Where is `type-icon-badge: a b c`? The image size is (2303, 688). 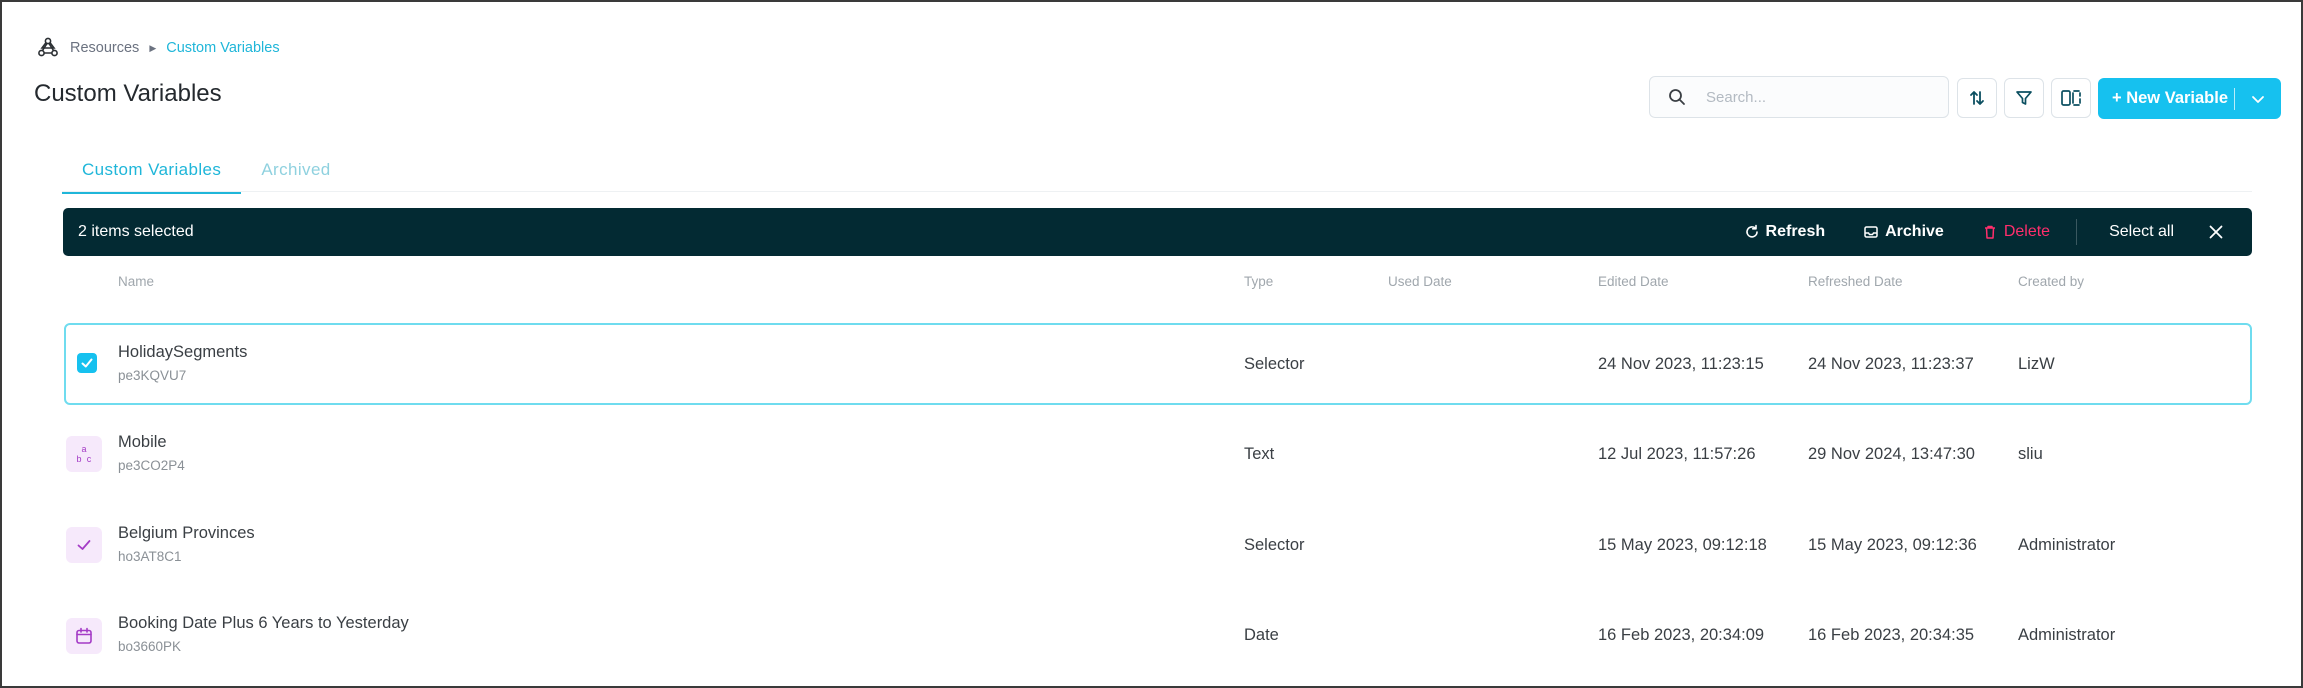 type-icon-badge: a b c is located at coordinates (84, 454).